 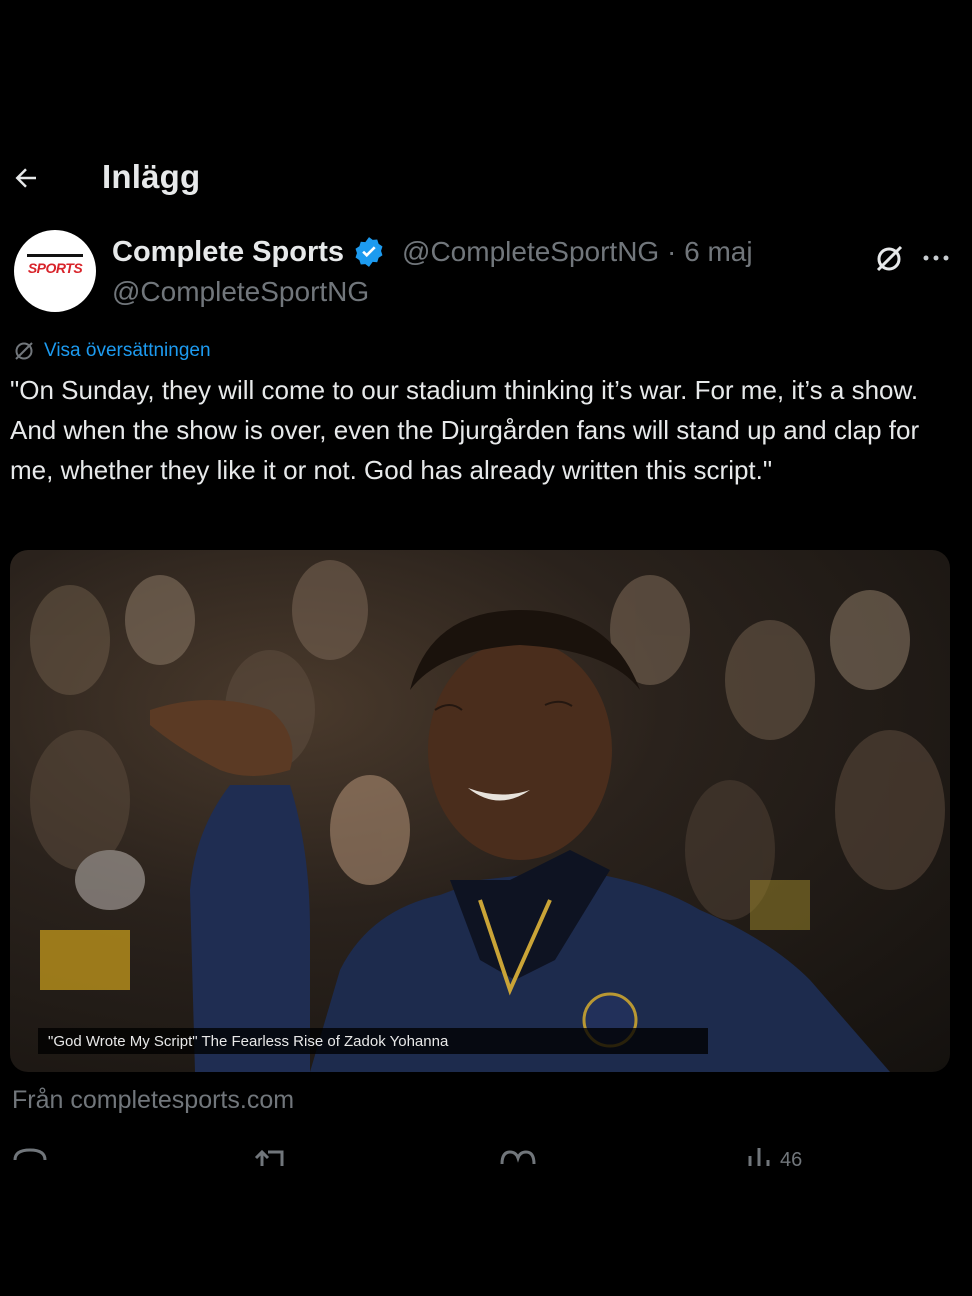 I want to click on more-dots-icon, so click(x=936, y=258).